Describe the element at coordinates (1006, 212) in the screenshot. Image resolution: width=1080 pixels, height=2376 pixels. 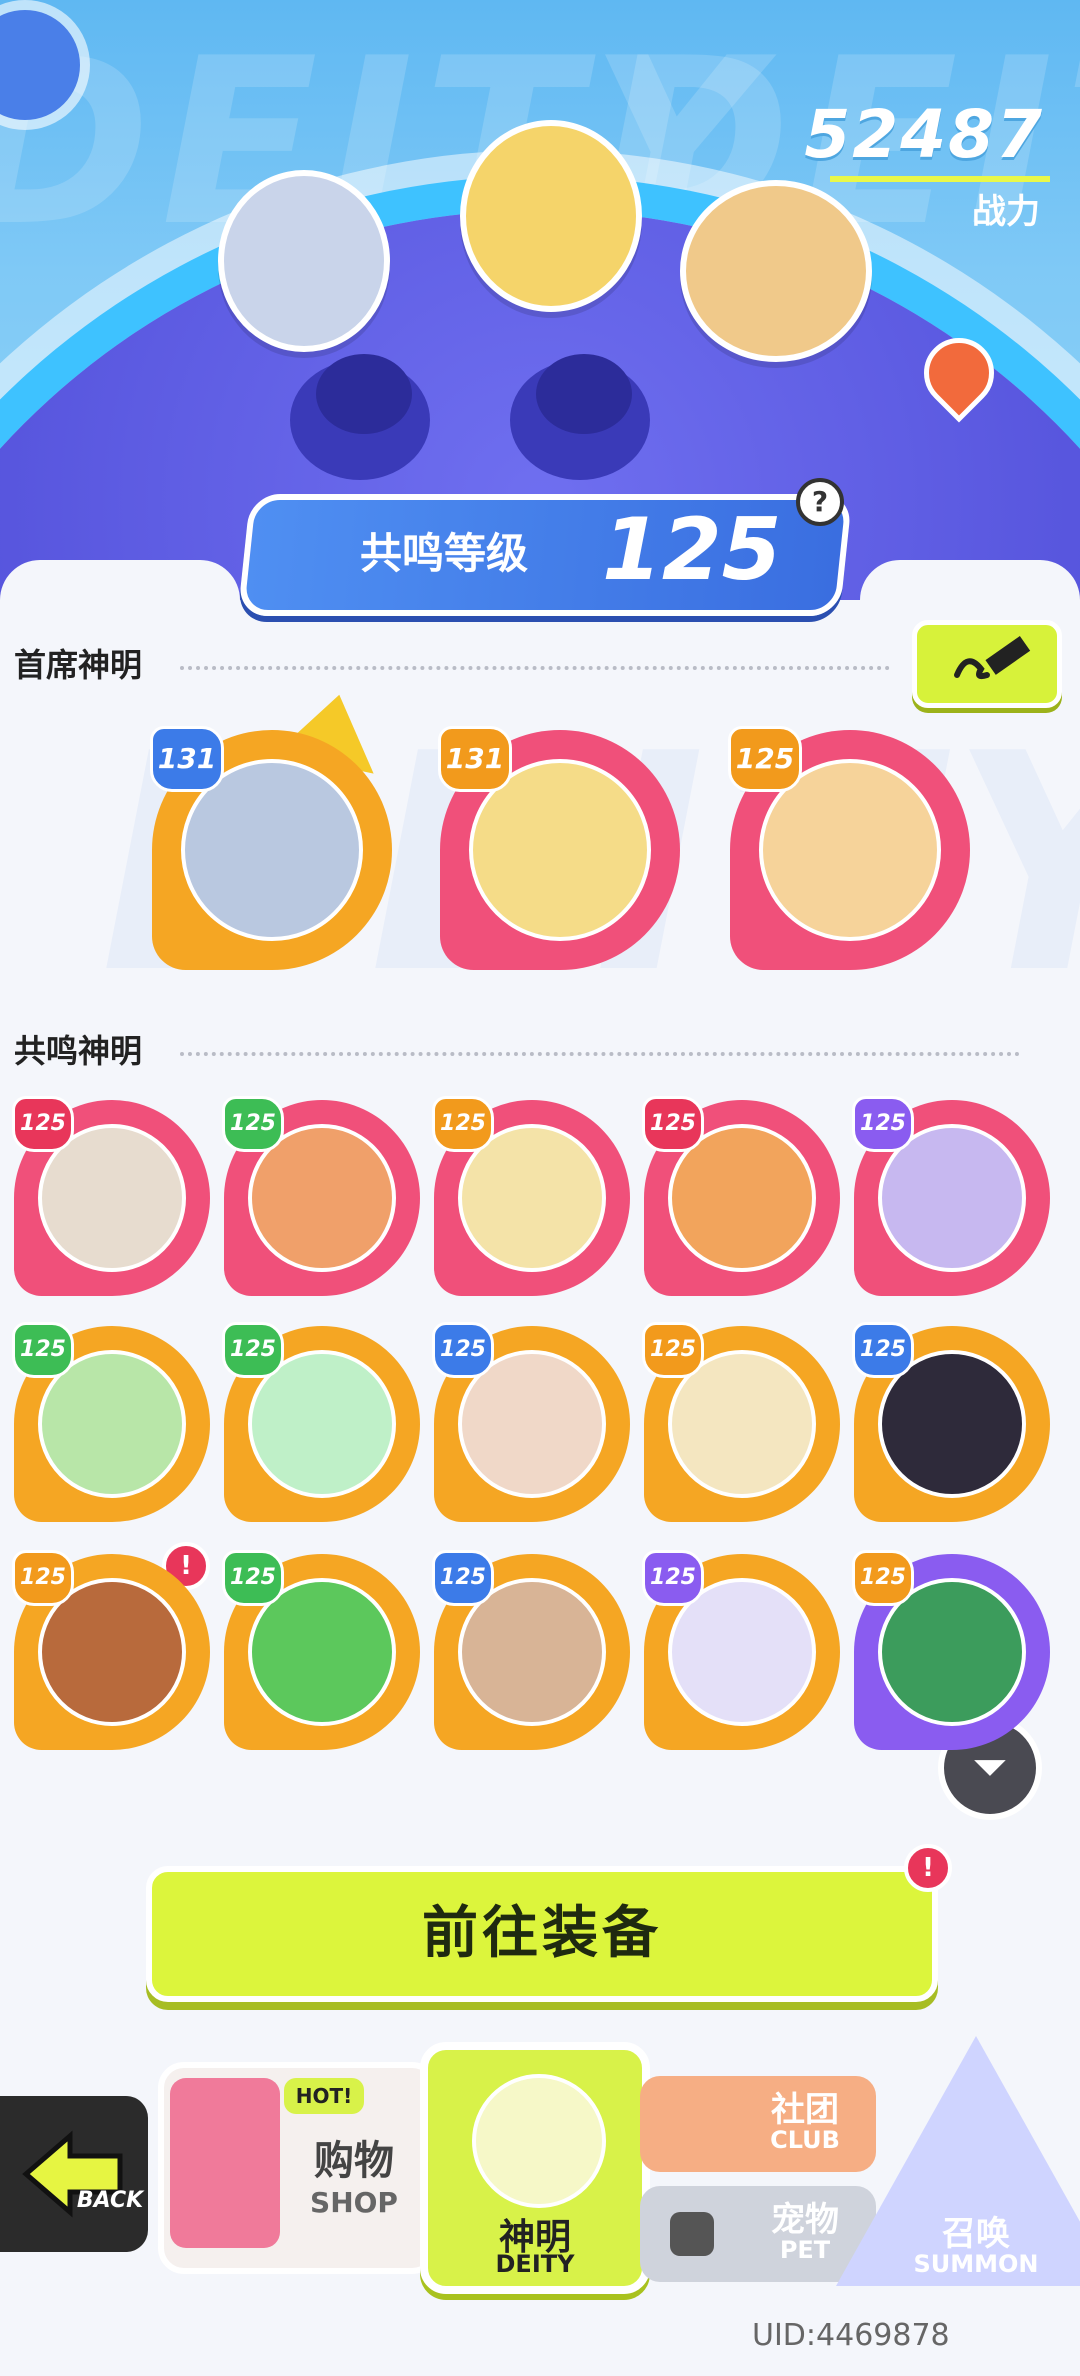
I see `power-label: 战力` at that location.